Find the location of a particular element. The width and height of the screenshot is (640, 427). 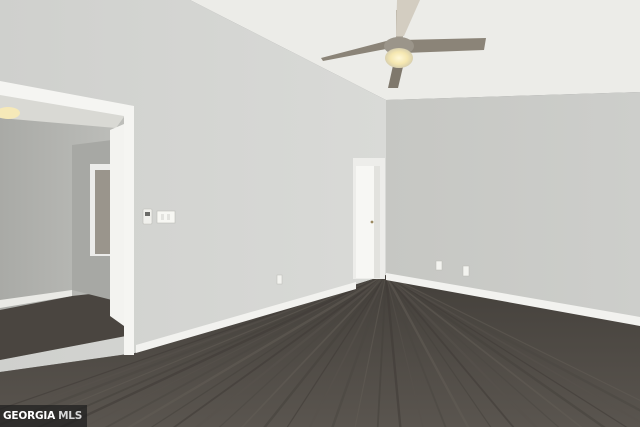

hallway-doorway is located at coordinates (67, 220).